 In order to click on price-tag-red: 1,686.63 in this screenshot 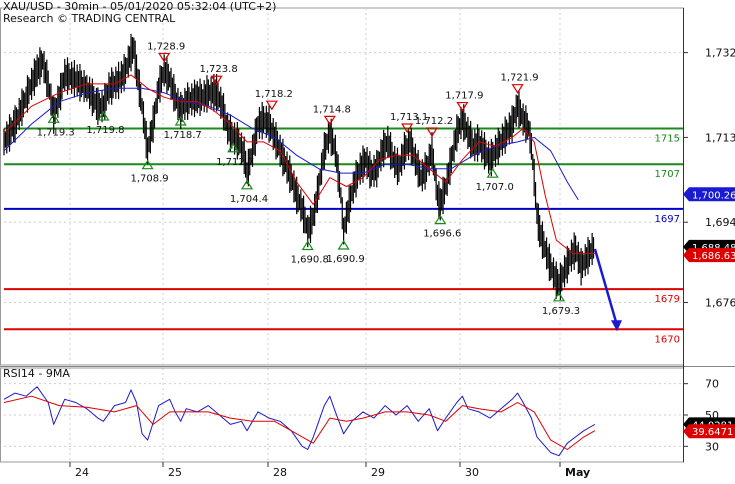, I will do `click(709, 255)`.